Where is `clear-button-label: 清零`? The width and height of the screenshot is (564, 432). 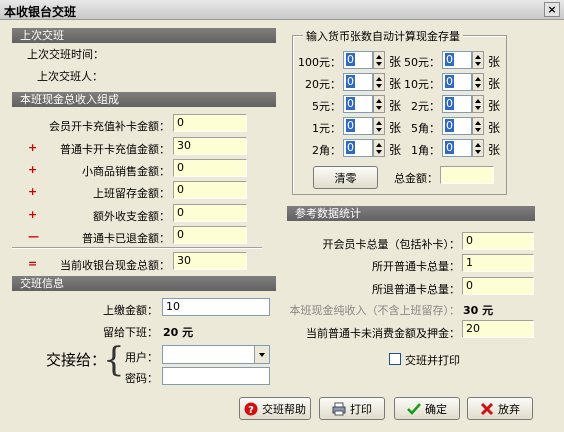
clear-button-label: 清零 is located at coordinates (345, 178).